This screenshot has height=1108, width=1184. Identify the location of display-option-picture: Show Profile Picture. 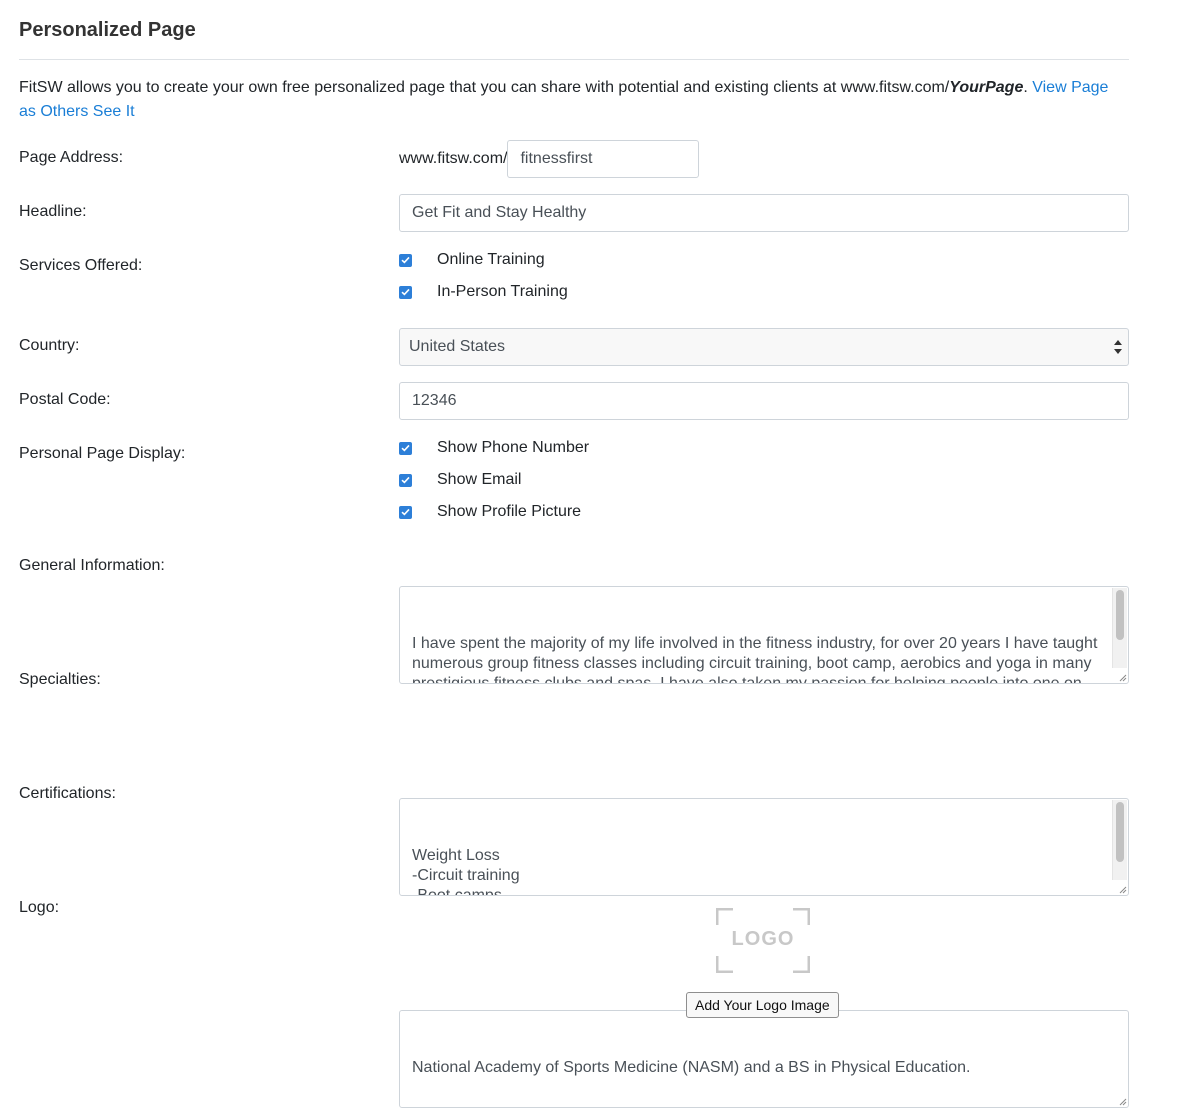
(490, 512).